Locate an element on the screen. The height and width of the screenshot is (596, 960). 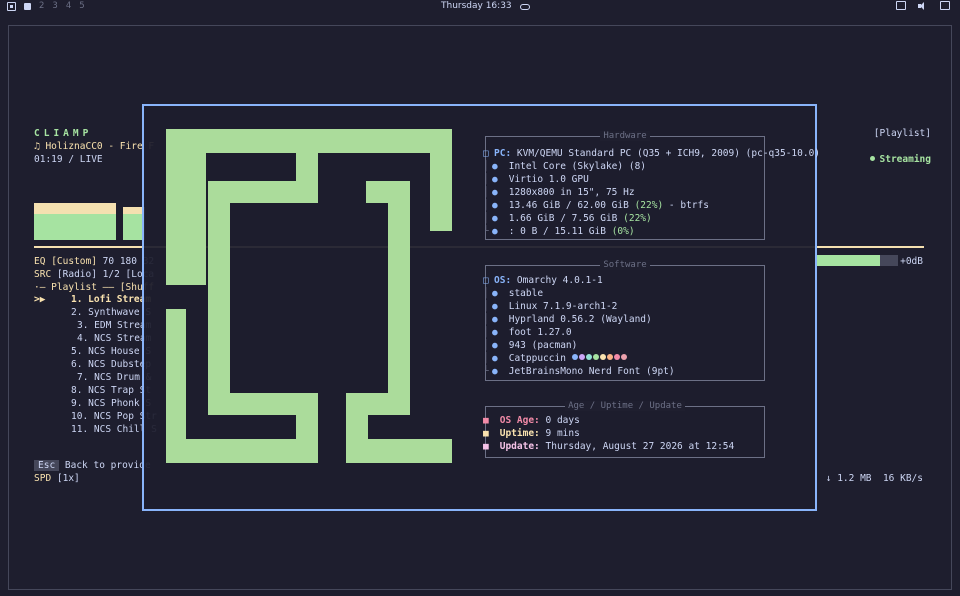
esc-key: Esc is located at coordinates (47, 465).